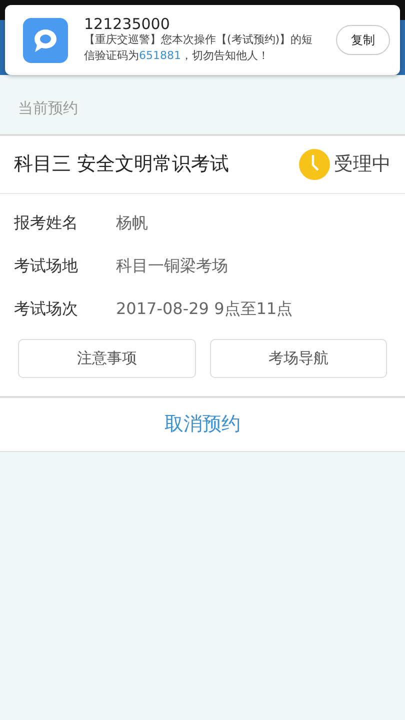  I want to click on field-value: 2017-08-29 9点至11点, so click(204, 309).